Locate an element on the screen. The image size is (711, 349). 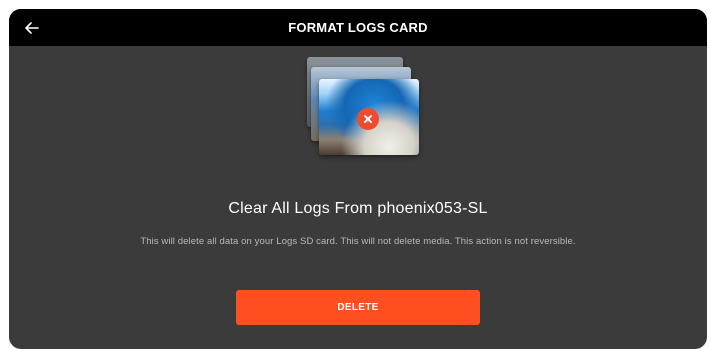
page-title: FORMAT LOGS CARD is located at coordinates (358, 27).